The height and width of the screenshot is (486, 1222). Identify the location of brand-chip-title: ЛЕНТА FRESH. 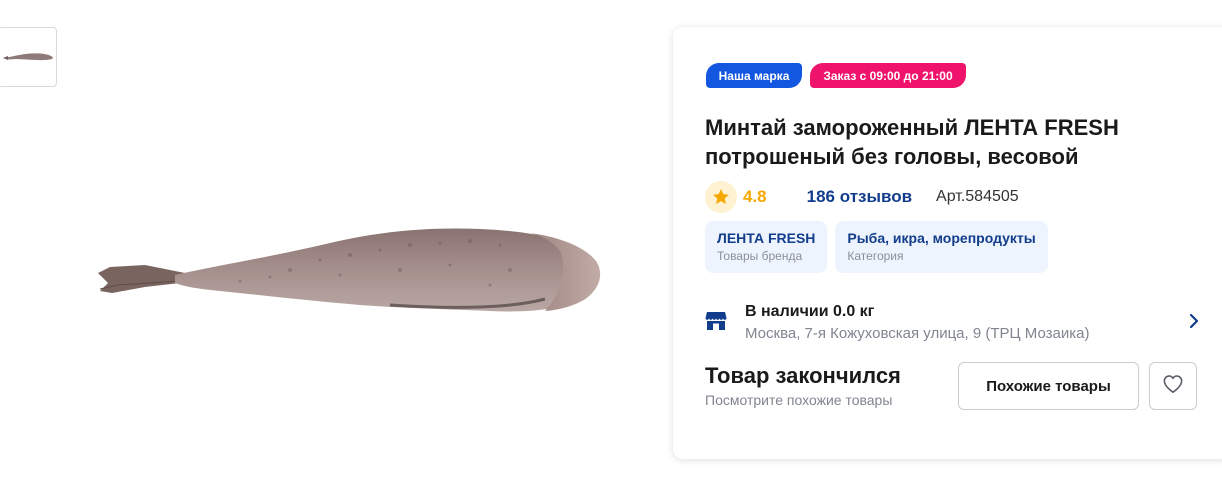
(766, 238).